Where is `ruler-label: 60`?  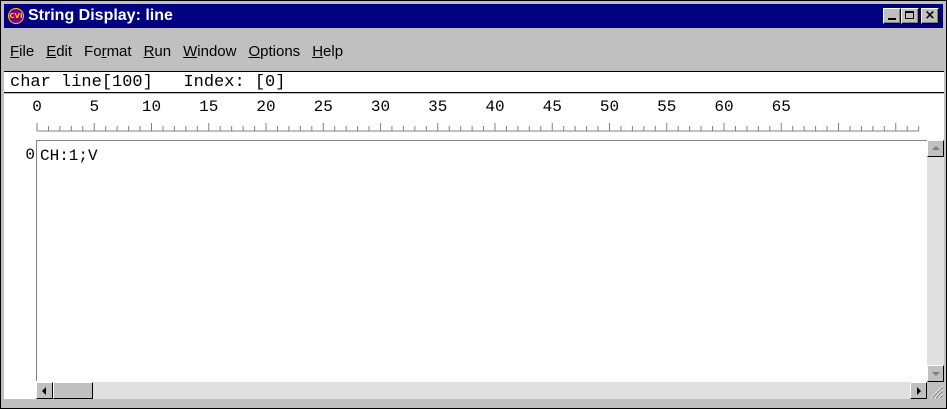
ruler-label: 60 is located at coordinates (723, 107).